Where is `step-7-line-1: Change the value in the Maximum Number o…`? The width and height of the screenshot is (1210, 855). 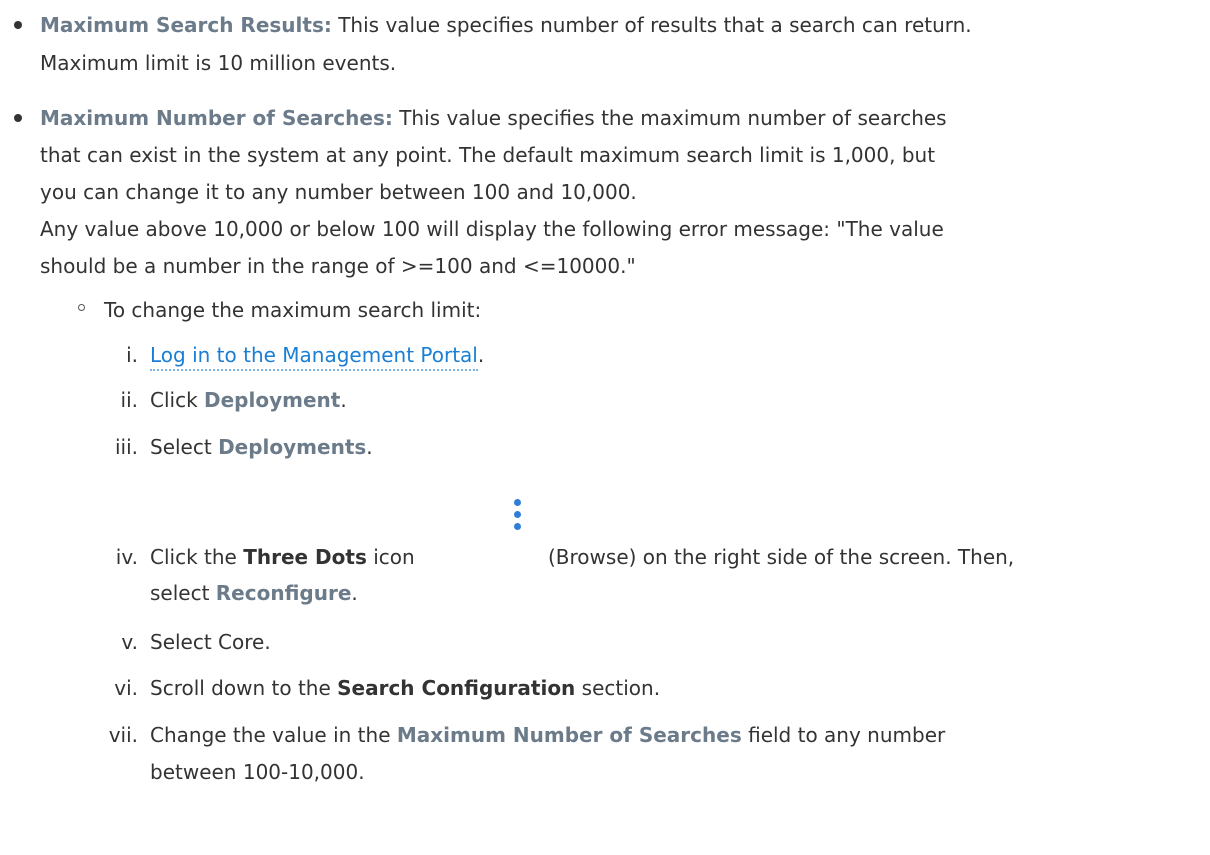
step-7-line-1: Change the value in the Maximum Number o… is located at coordinates (547, 735).